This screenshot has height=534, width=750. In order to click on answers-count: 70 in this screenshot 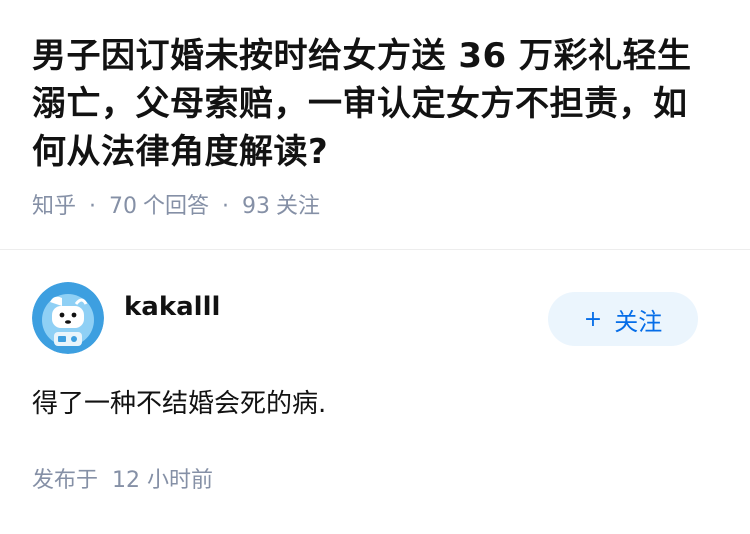, I will do `click(123, 207)`.